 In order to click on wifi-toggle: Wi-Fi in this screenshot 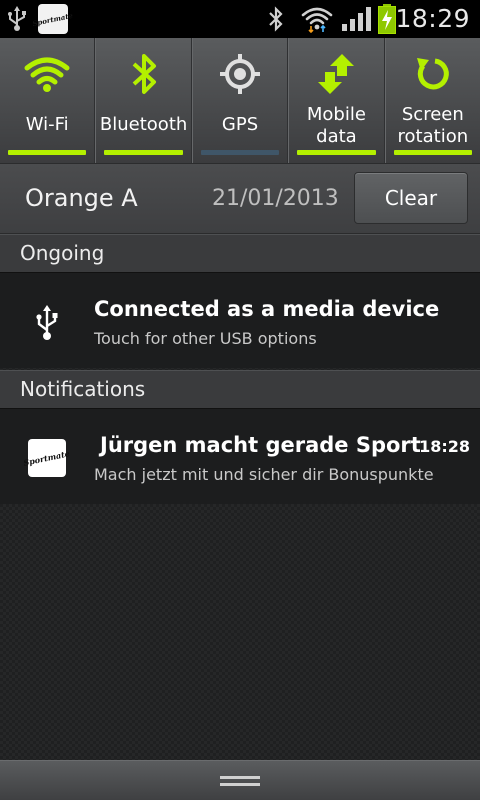, I will do `click(48, 100)`.